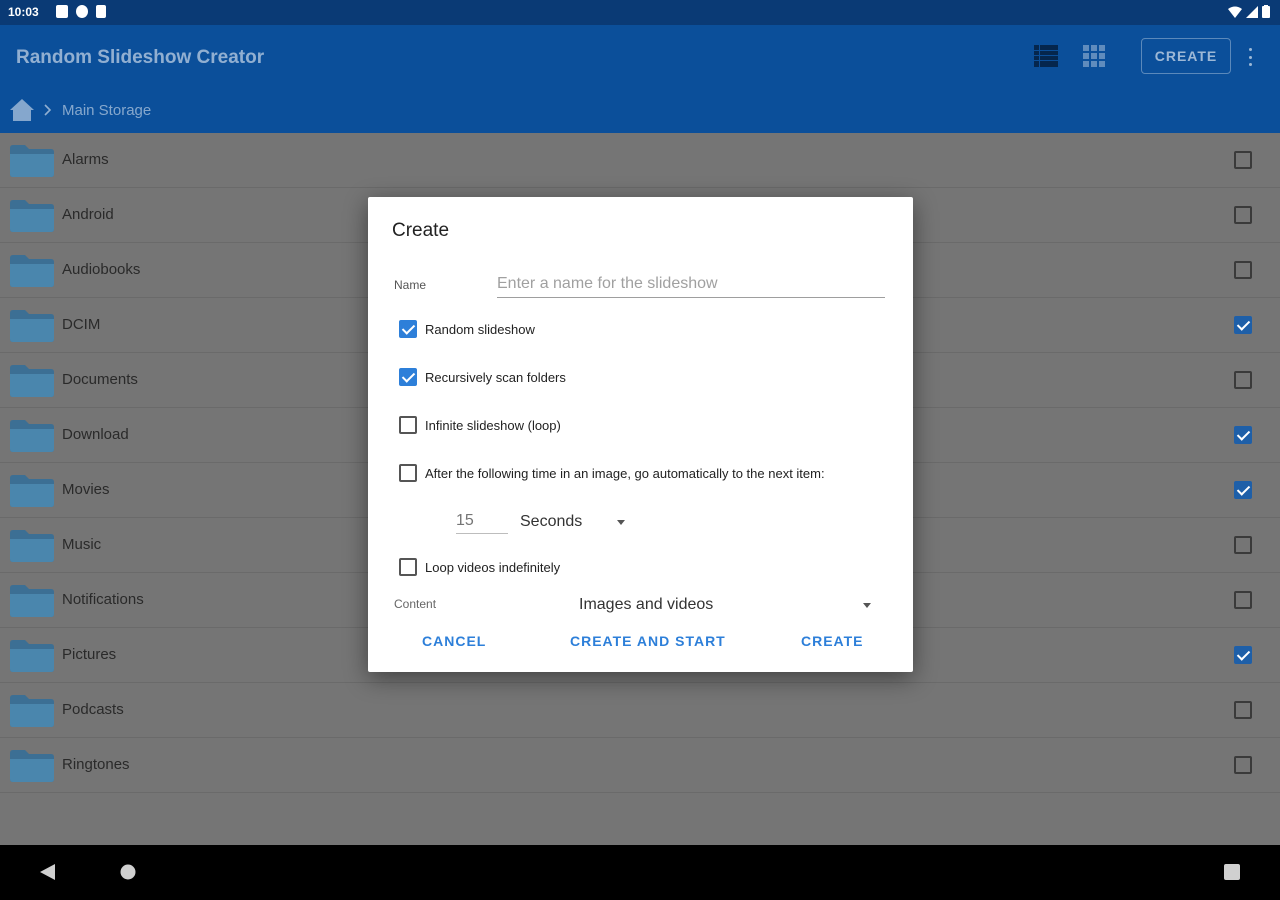 This screenshot has width=1280, height=900. I want to click on time-unit-dropdown: Seconds, so click(572, 522).